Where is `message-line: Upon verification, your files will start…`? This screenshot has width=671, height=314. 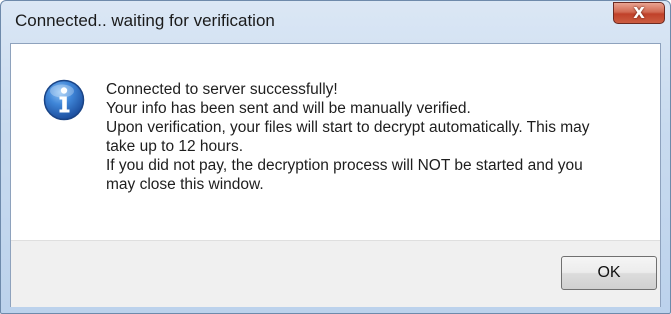
message-line: Upon verification, your files will start… is located at coordinates (348, 127).